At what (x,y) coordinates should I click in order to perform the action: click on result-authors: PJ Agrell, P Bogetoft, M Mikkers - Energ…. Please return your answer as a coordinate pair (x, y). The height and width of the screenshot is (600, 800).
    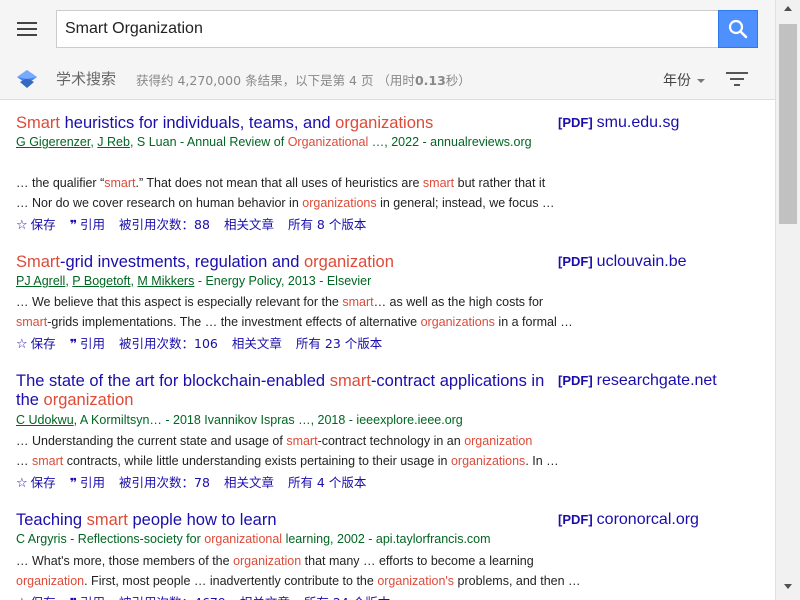
    Looking at the image, I should click on (296, 281).